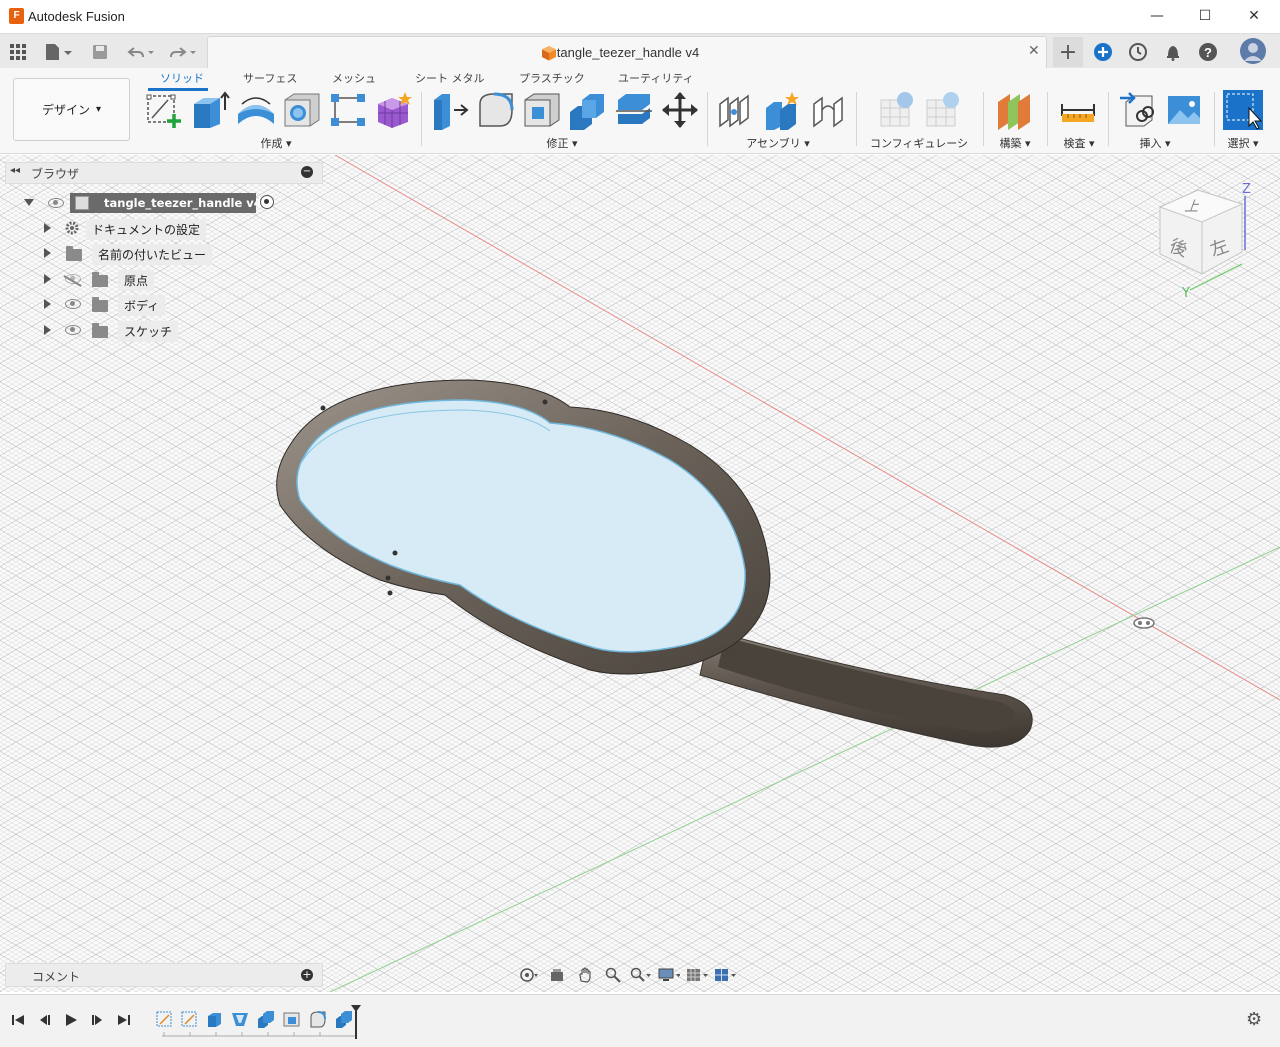 This screenshot has width=1280, height=1047. What do you see at coordinates (1014, 110) in the screenshot?
I see `offset-plane-icon` at bounding box center [1014, 110].